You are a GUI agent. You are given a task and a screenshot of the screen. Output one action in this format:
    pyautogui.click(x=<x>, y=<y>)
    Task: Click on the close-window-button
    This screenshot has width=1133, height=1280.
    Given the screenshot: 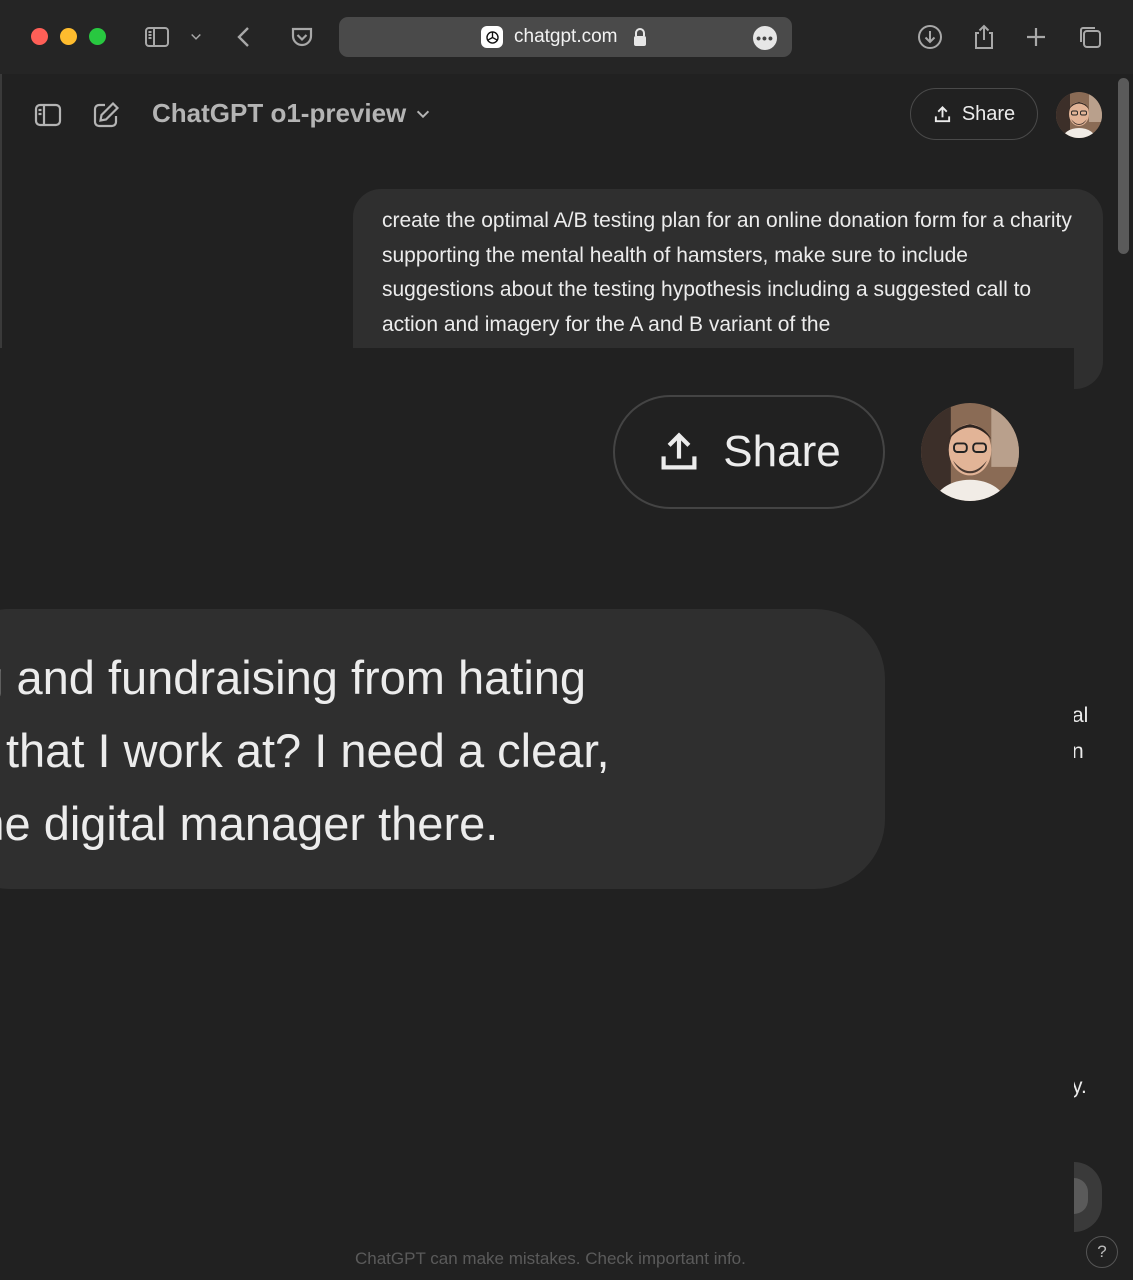 What is the action you would take?
    pyautogui.click(x=39, y=36)
    